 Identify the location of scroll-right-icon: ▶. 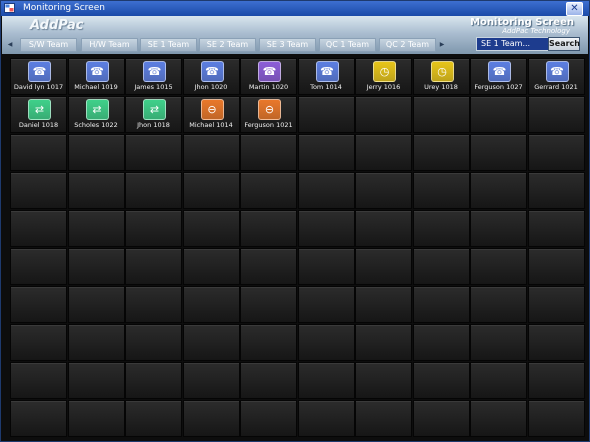
(442, 45).